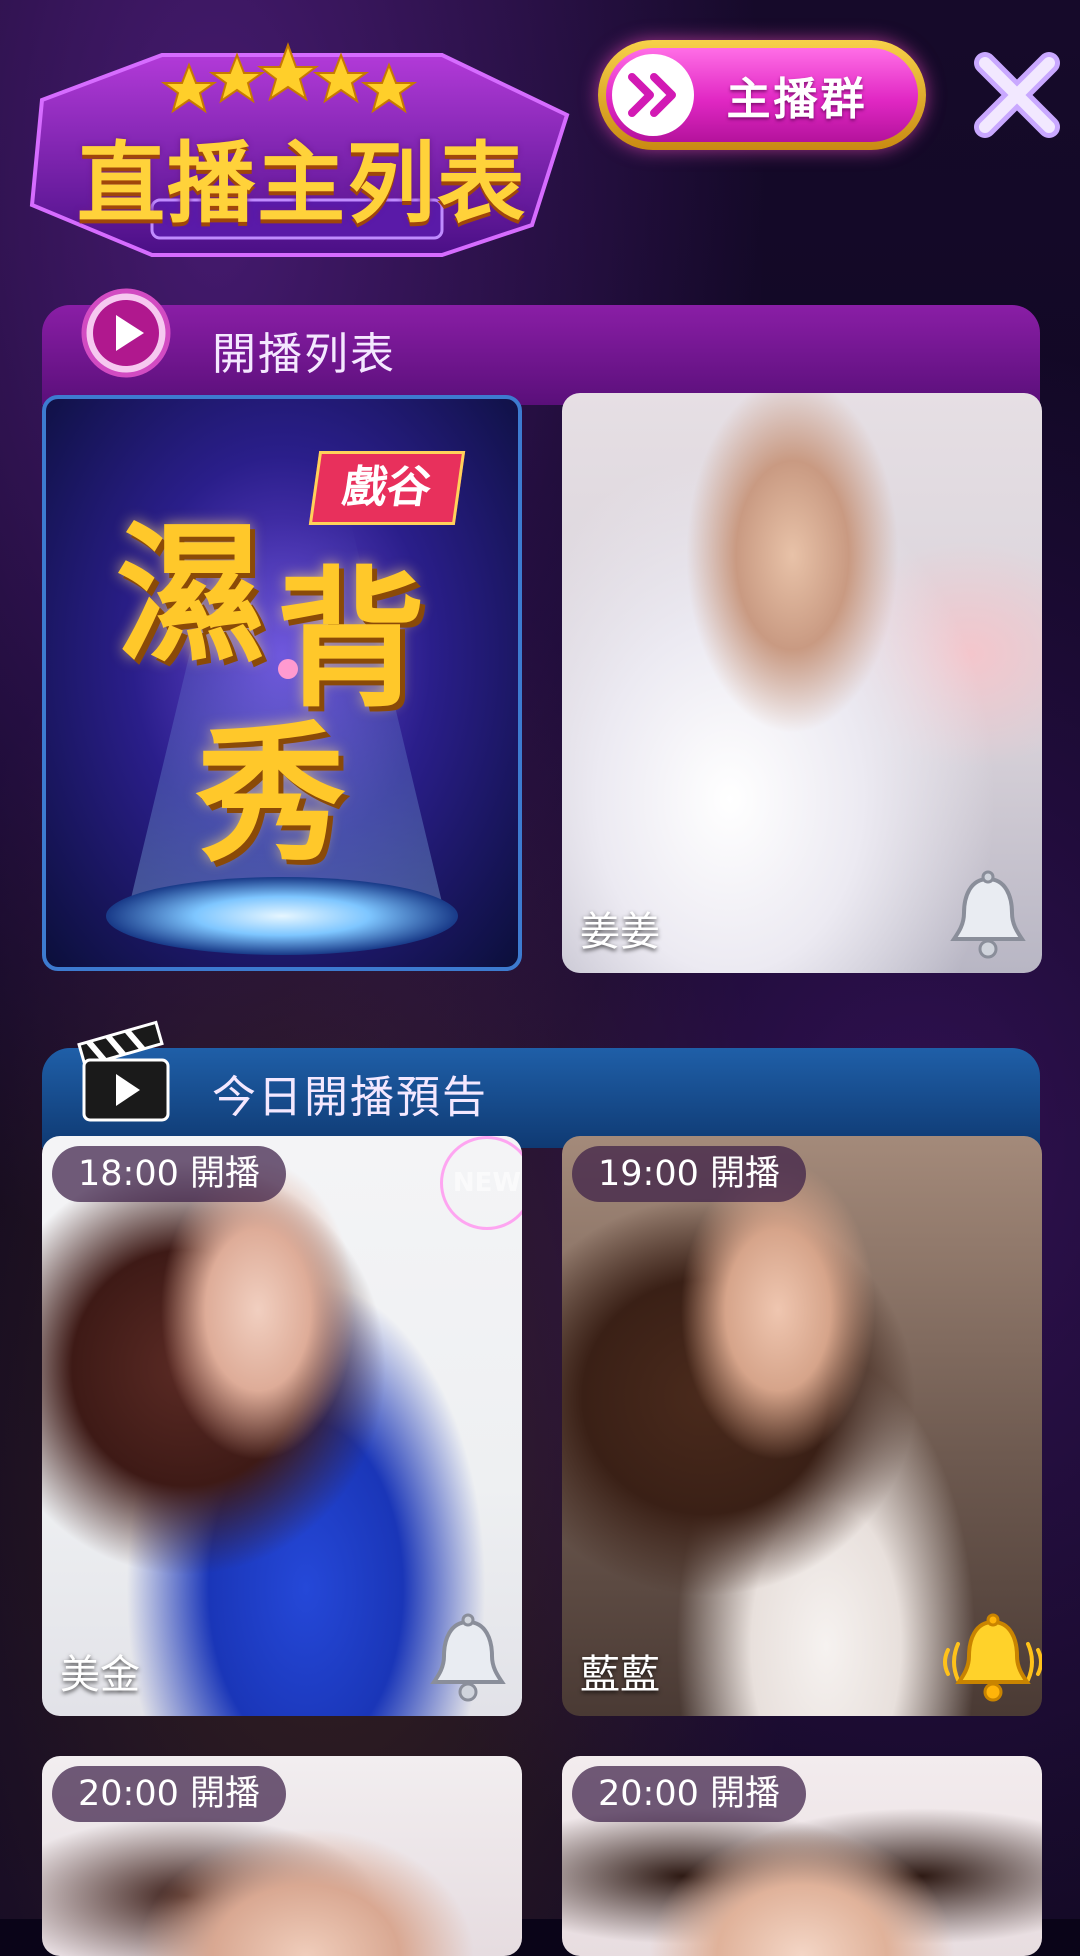 The image size is (1080, 1956). Describe the element at coordinates (620, 1675) in the screenshot. I see `streamer-name: 藍藍` at that location.